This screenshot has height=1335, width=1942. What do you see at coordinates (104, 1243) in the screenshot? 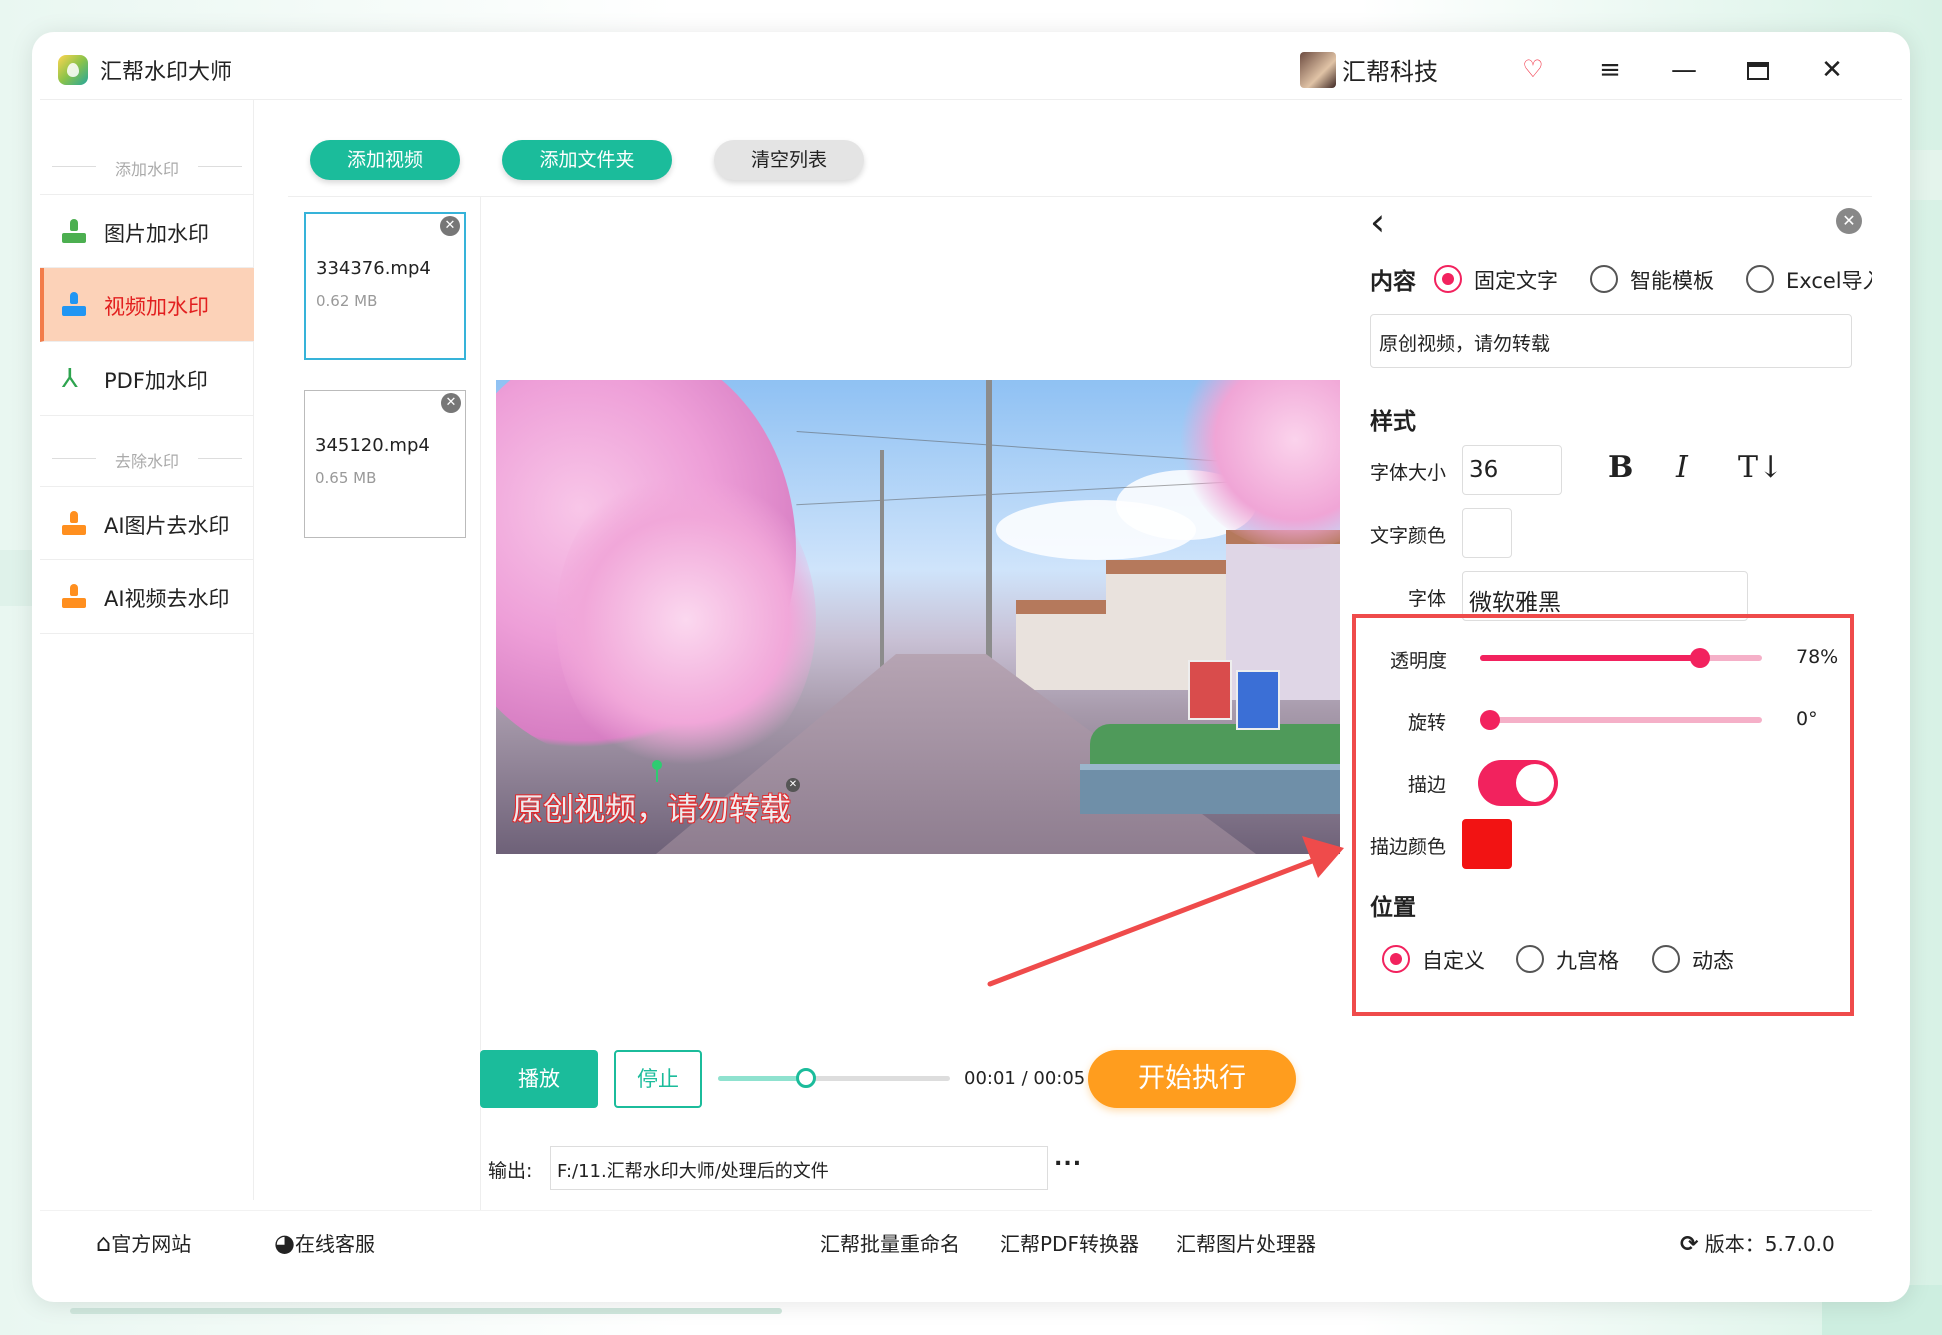
I see `home-icon: ⌂` at bounding box center [104, 1243].